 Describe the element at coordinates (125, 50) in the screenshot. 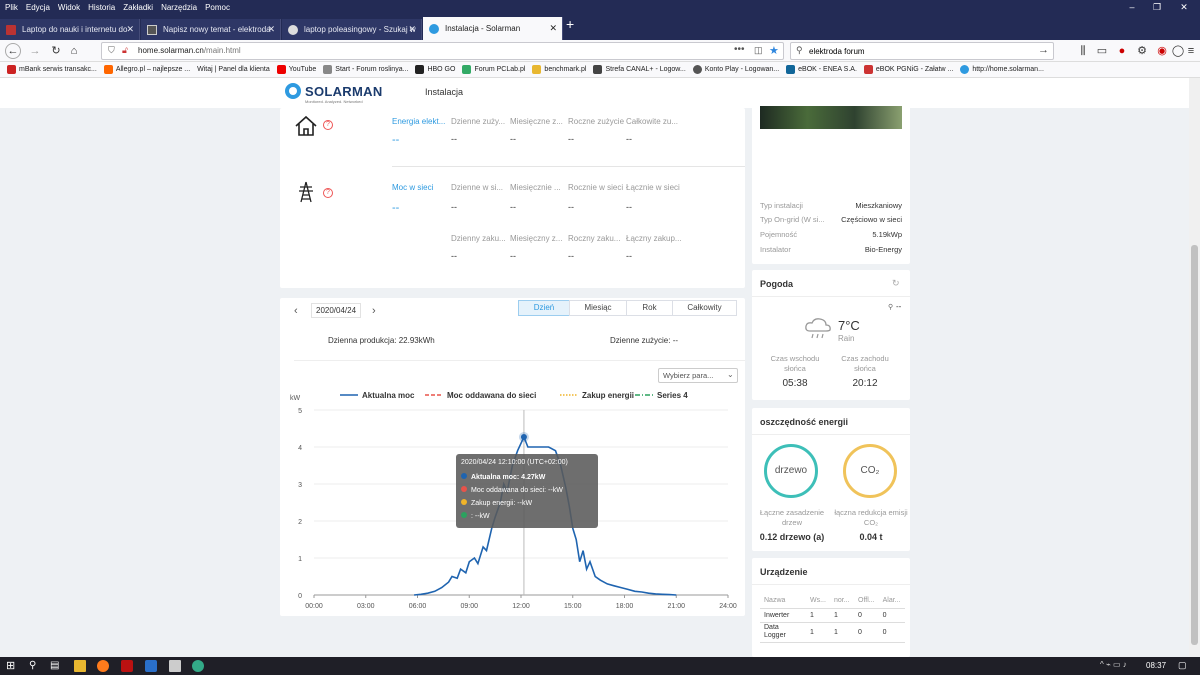

I see `insecure-lock-icon: 🔓︎` at that location.